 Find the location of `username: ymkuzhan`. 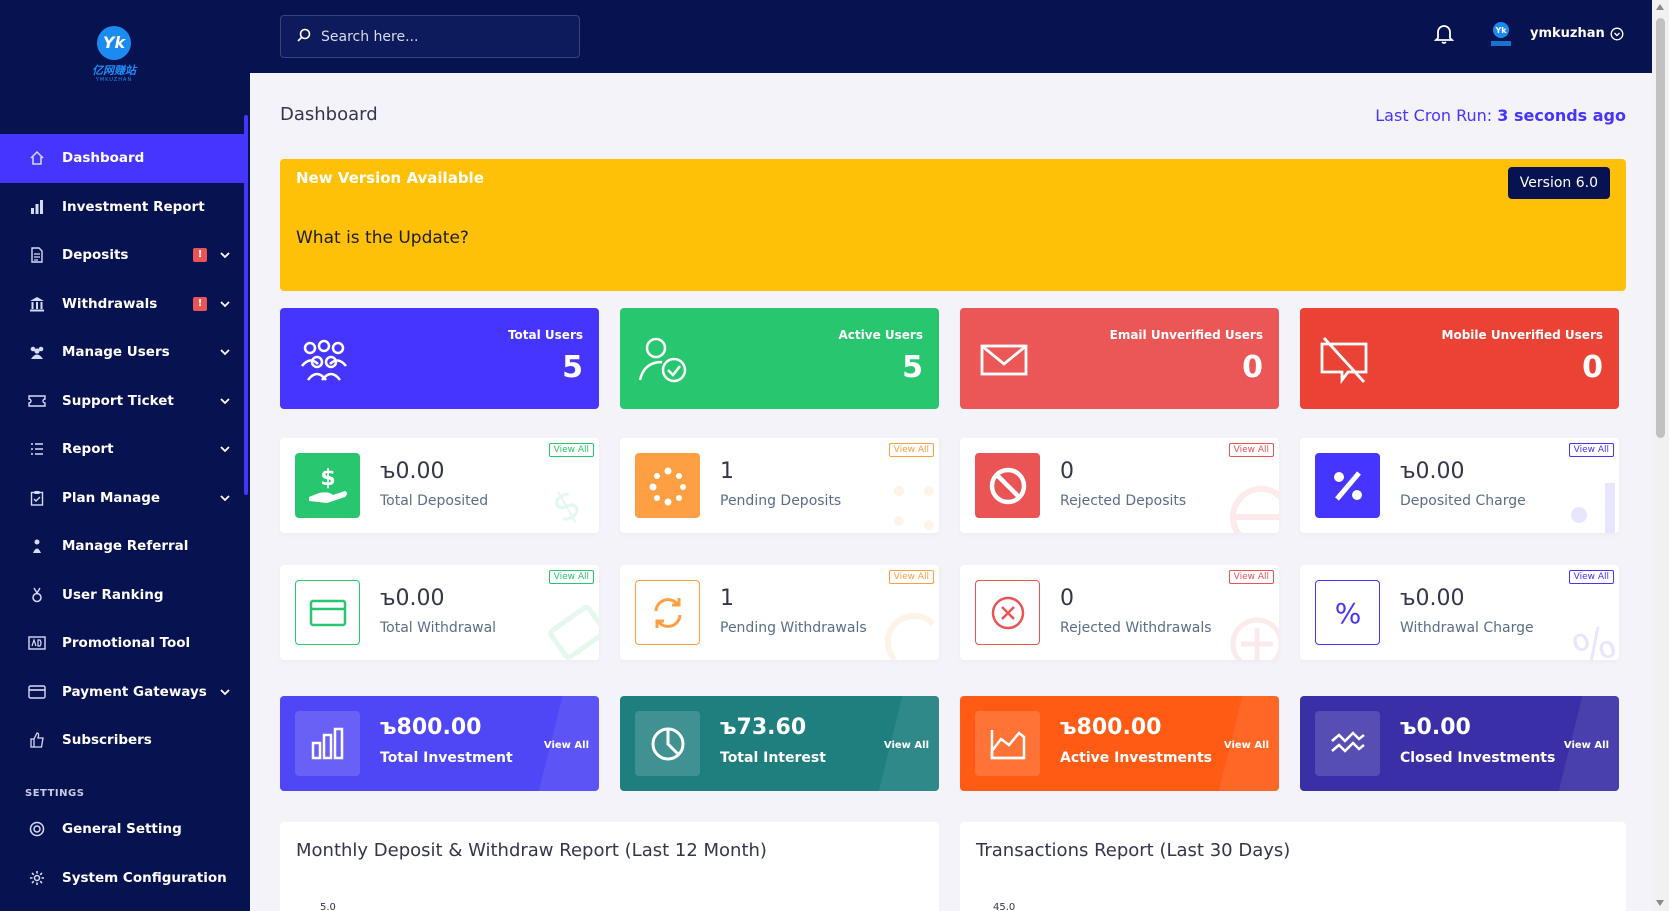

username: ymkuzhan is located at coordinates (1567, 33).